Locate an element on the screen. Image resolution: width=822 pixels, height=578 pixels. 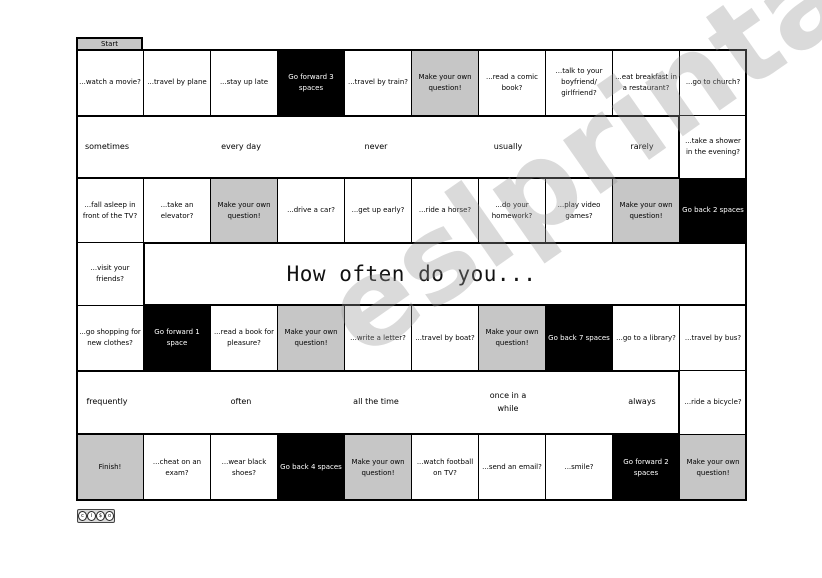
board-square: ...wear black shoes? is located at coordinates (244, 467).